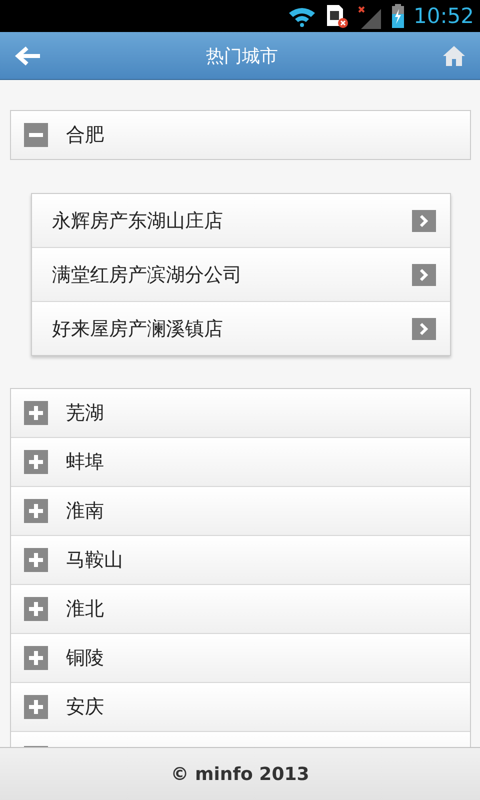 This screenshot has width=480, height=800. I want to click on page-title: 热门城市, so click(242, 56).